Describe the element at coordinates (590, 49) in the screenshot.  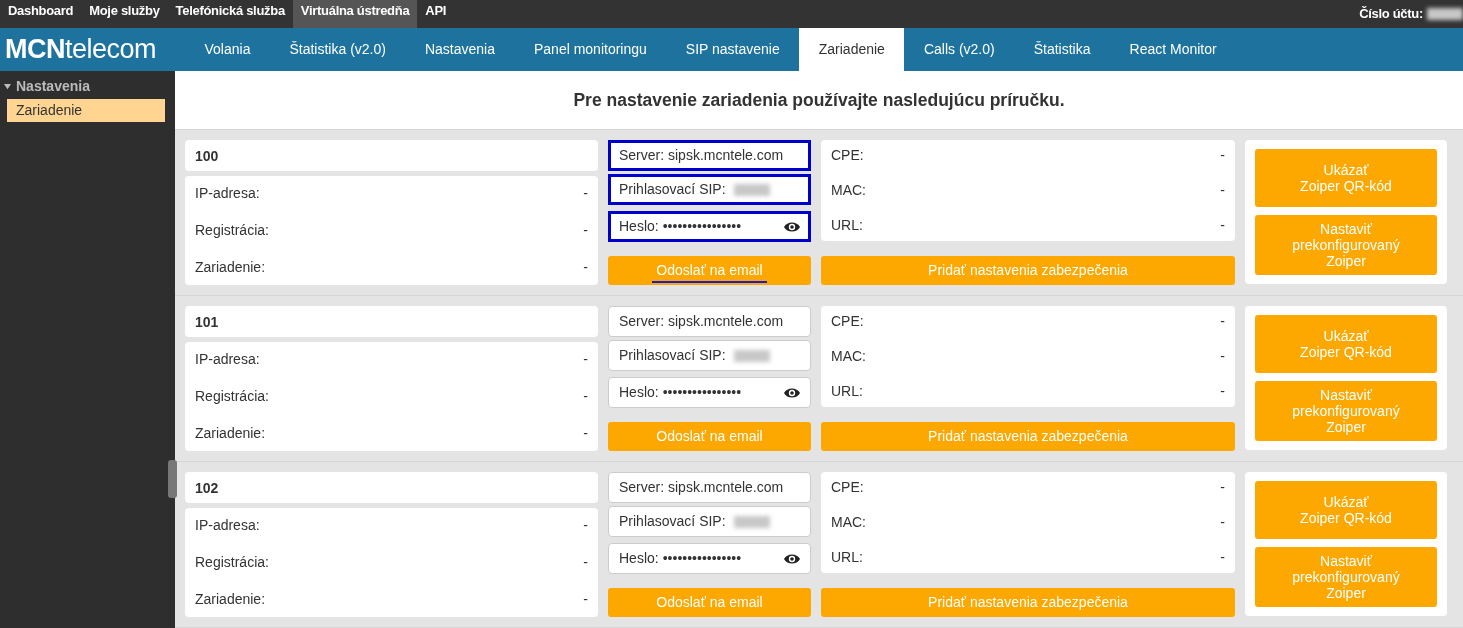
I see `nav-tab: Panel monitoringu` at that location.